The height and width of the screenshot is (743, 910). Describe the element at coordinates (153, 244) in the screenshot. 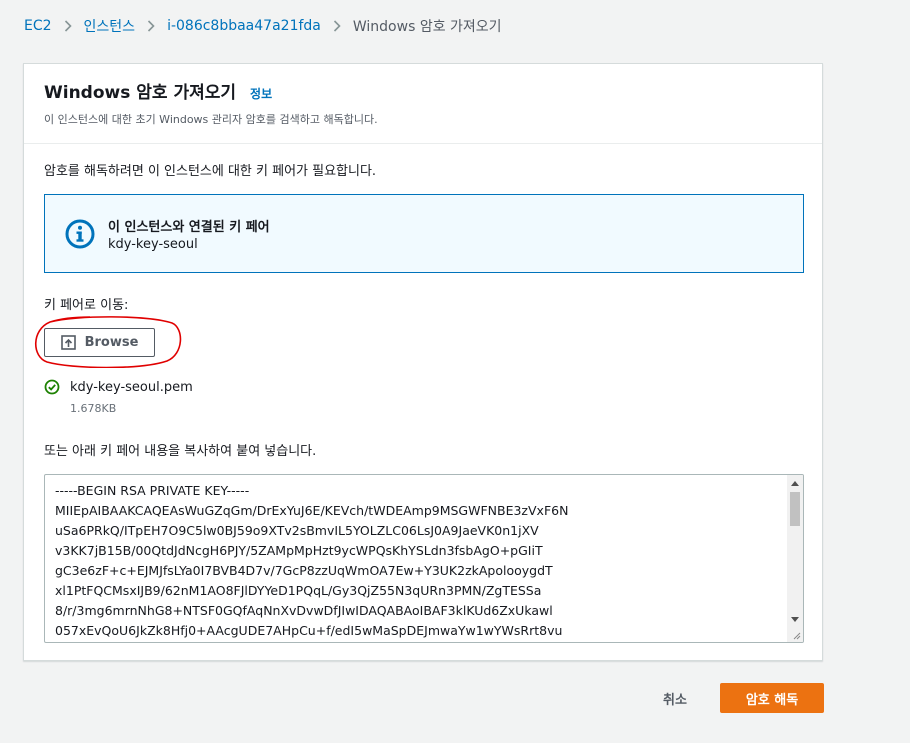

I see `key-pair-name: kdy-key-seoul` at that location.